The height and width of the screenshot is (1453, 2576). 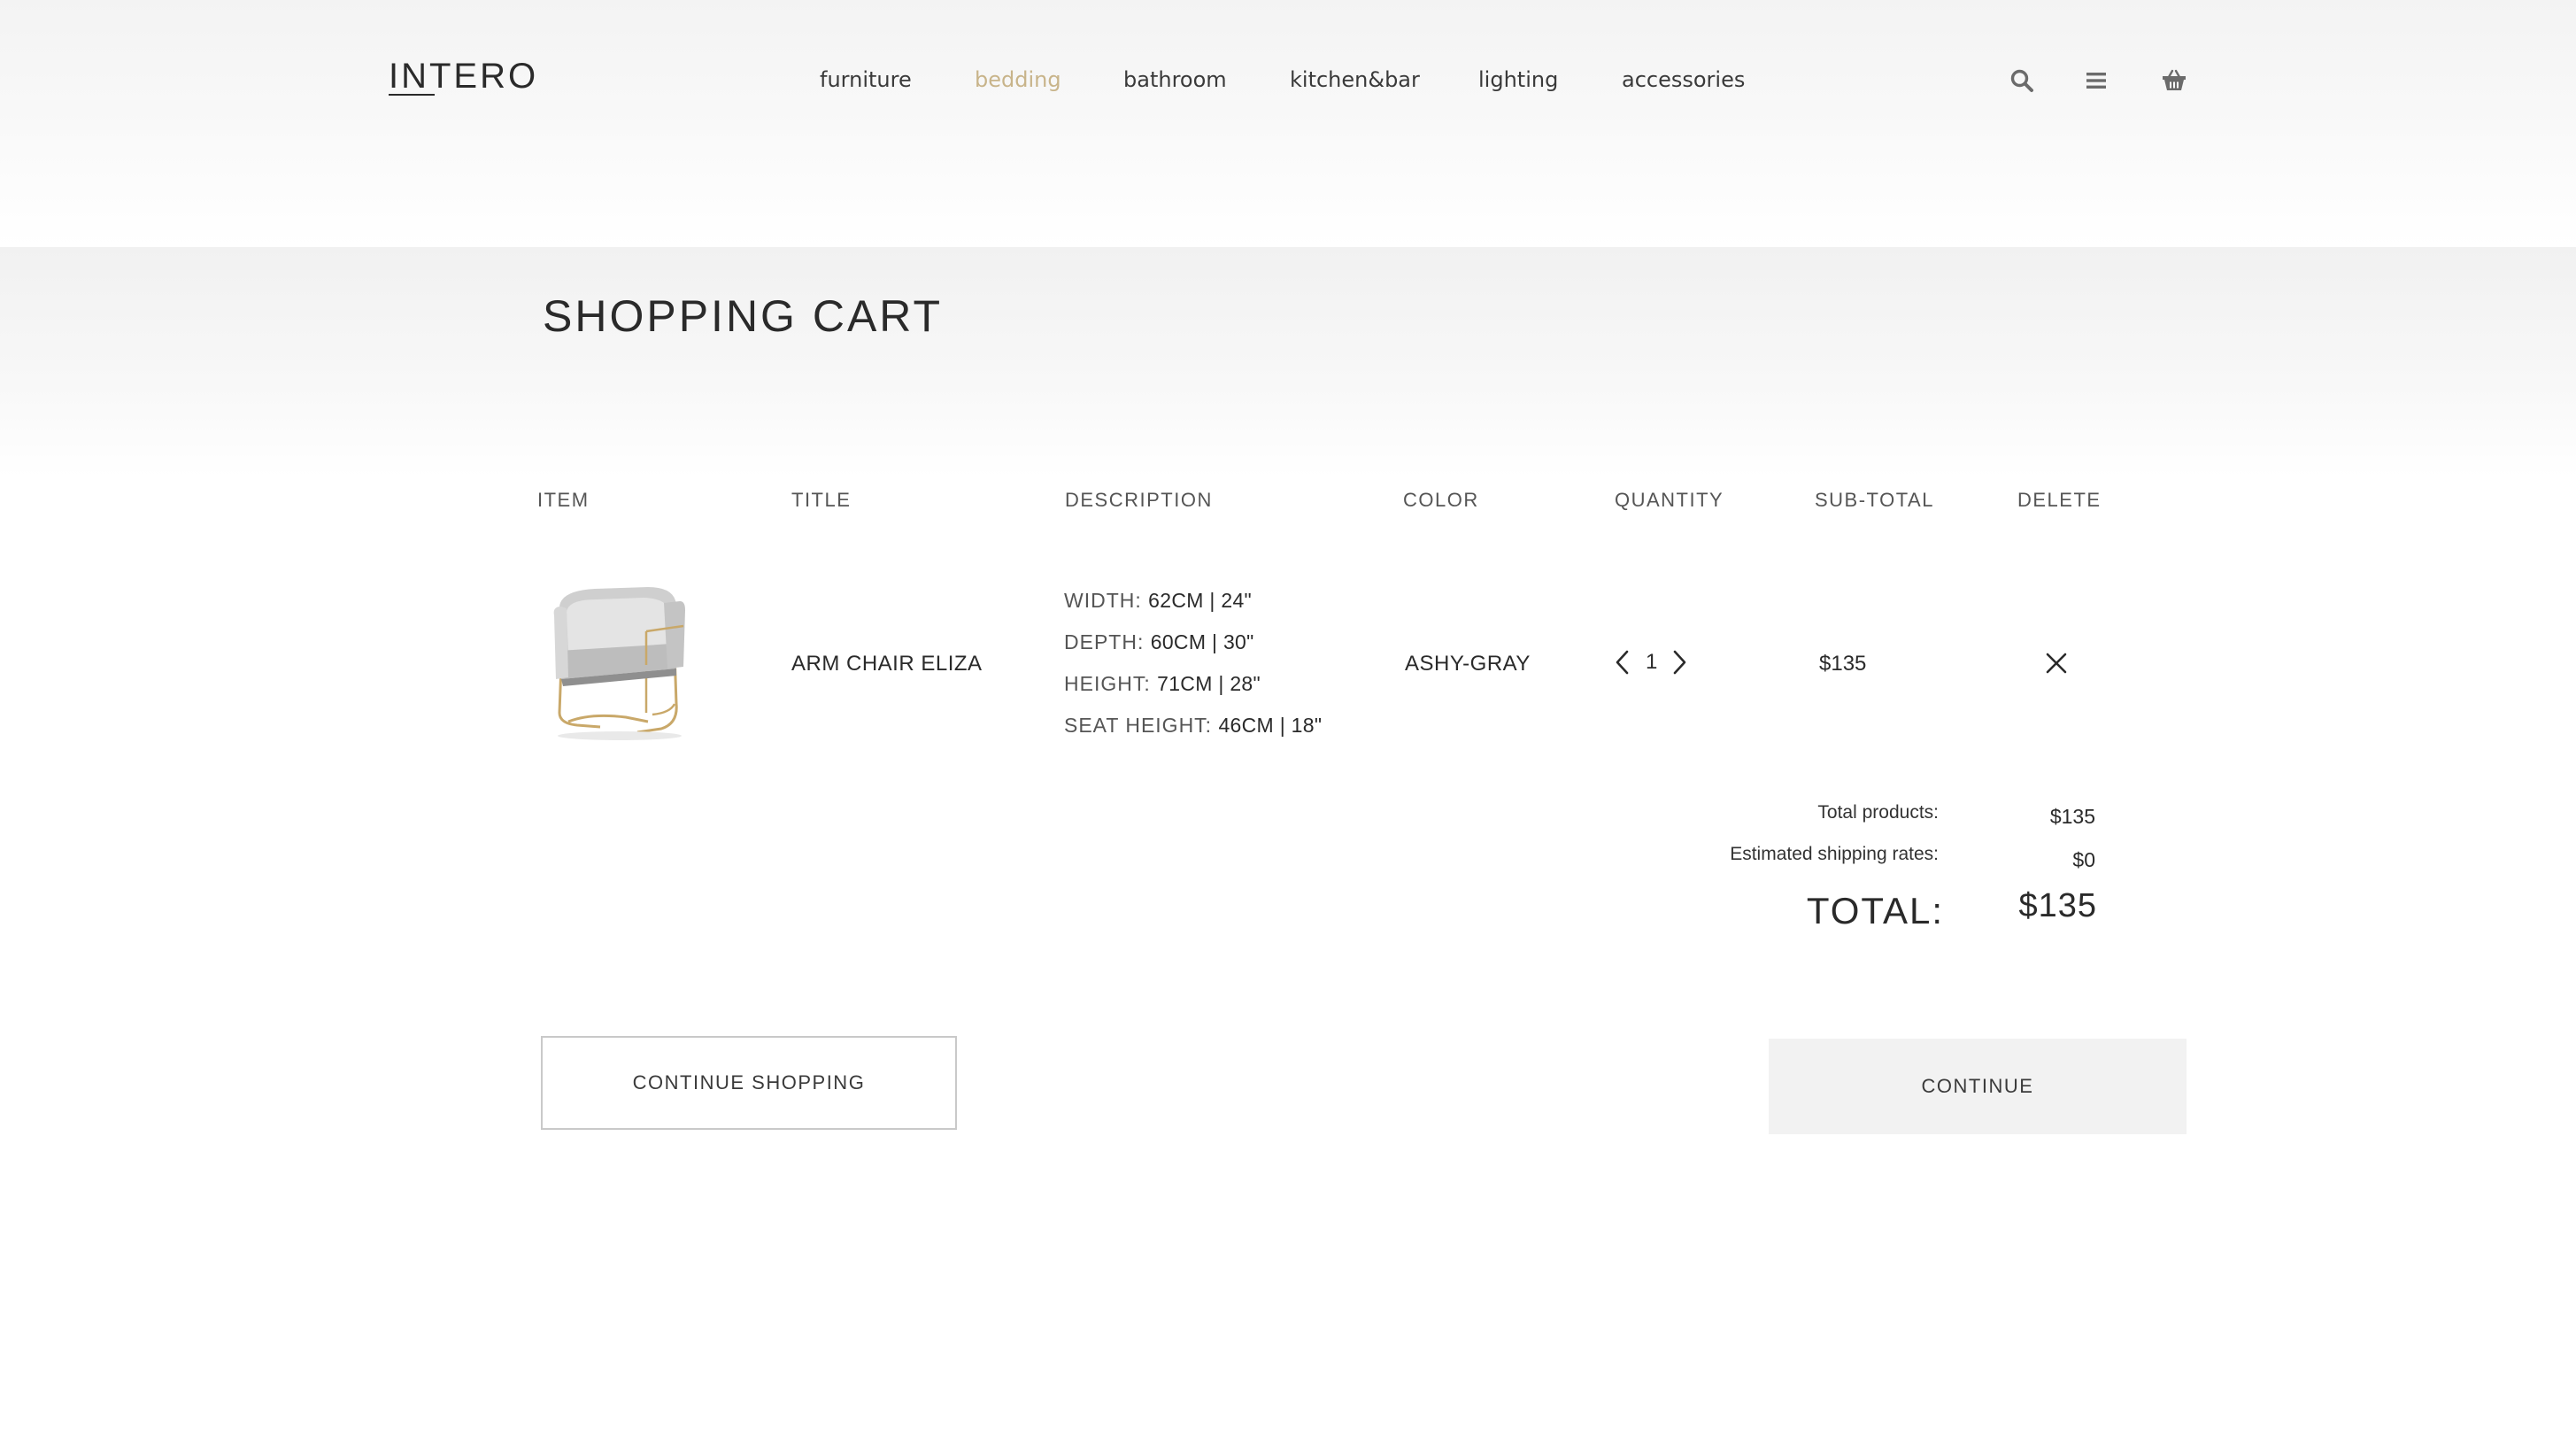 What do you see at coordinates (619, 662) in the screenshot?
I see `product-image-arm-chair` at bounding box center [619, 662].